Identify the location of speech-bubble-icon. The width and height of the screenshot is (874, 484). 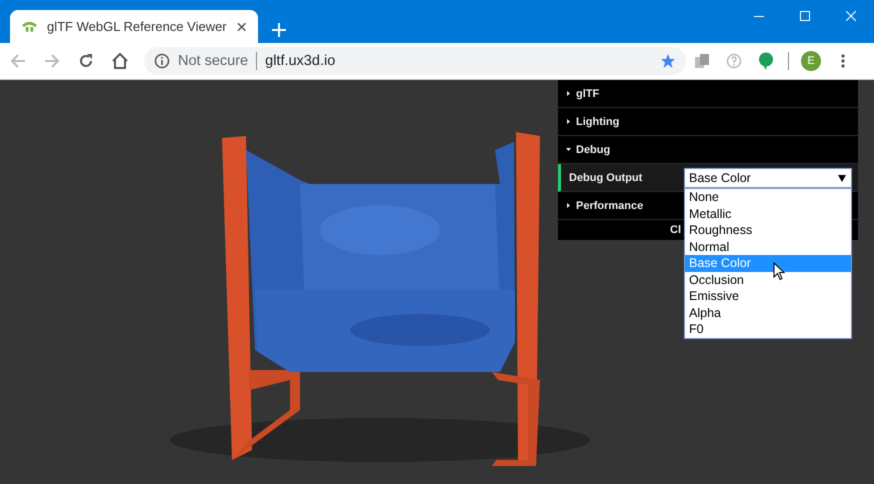
(766, 61).